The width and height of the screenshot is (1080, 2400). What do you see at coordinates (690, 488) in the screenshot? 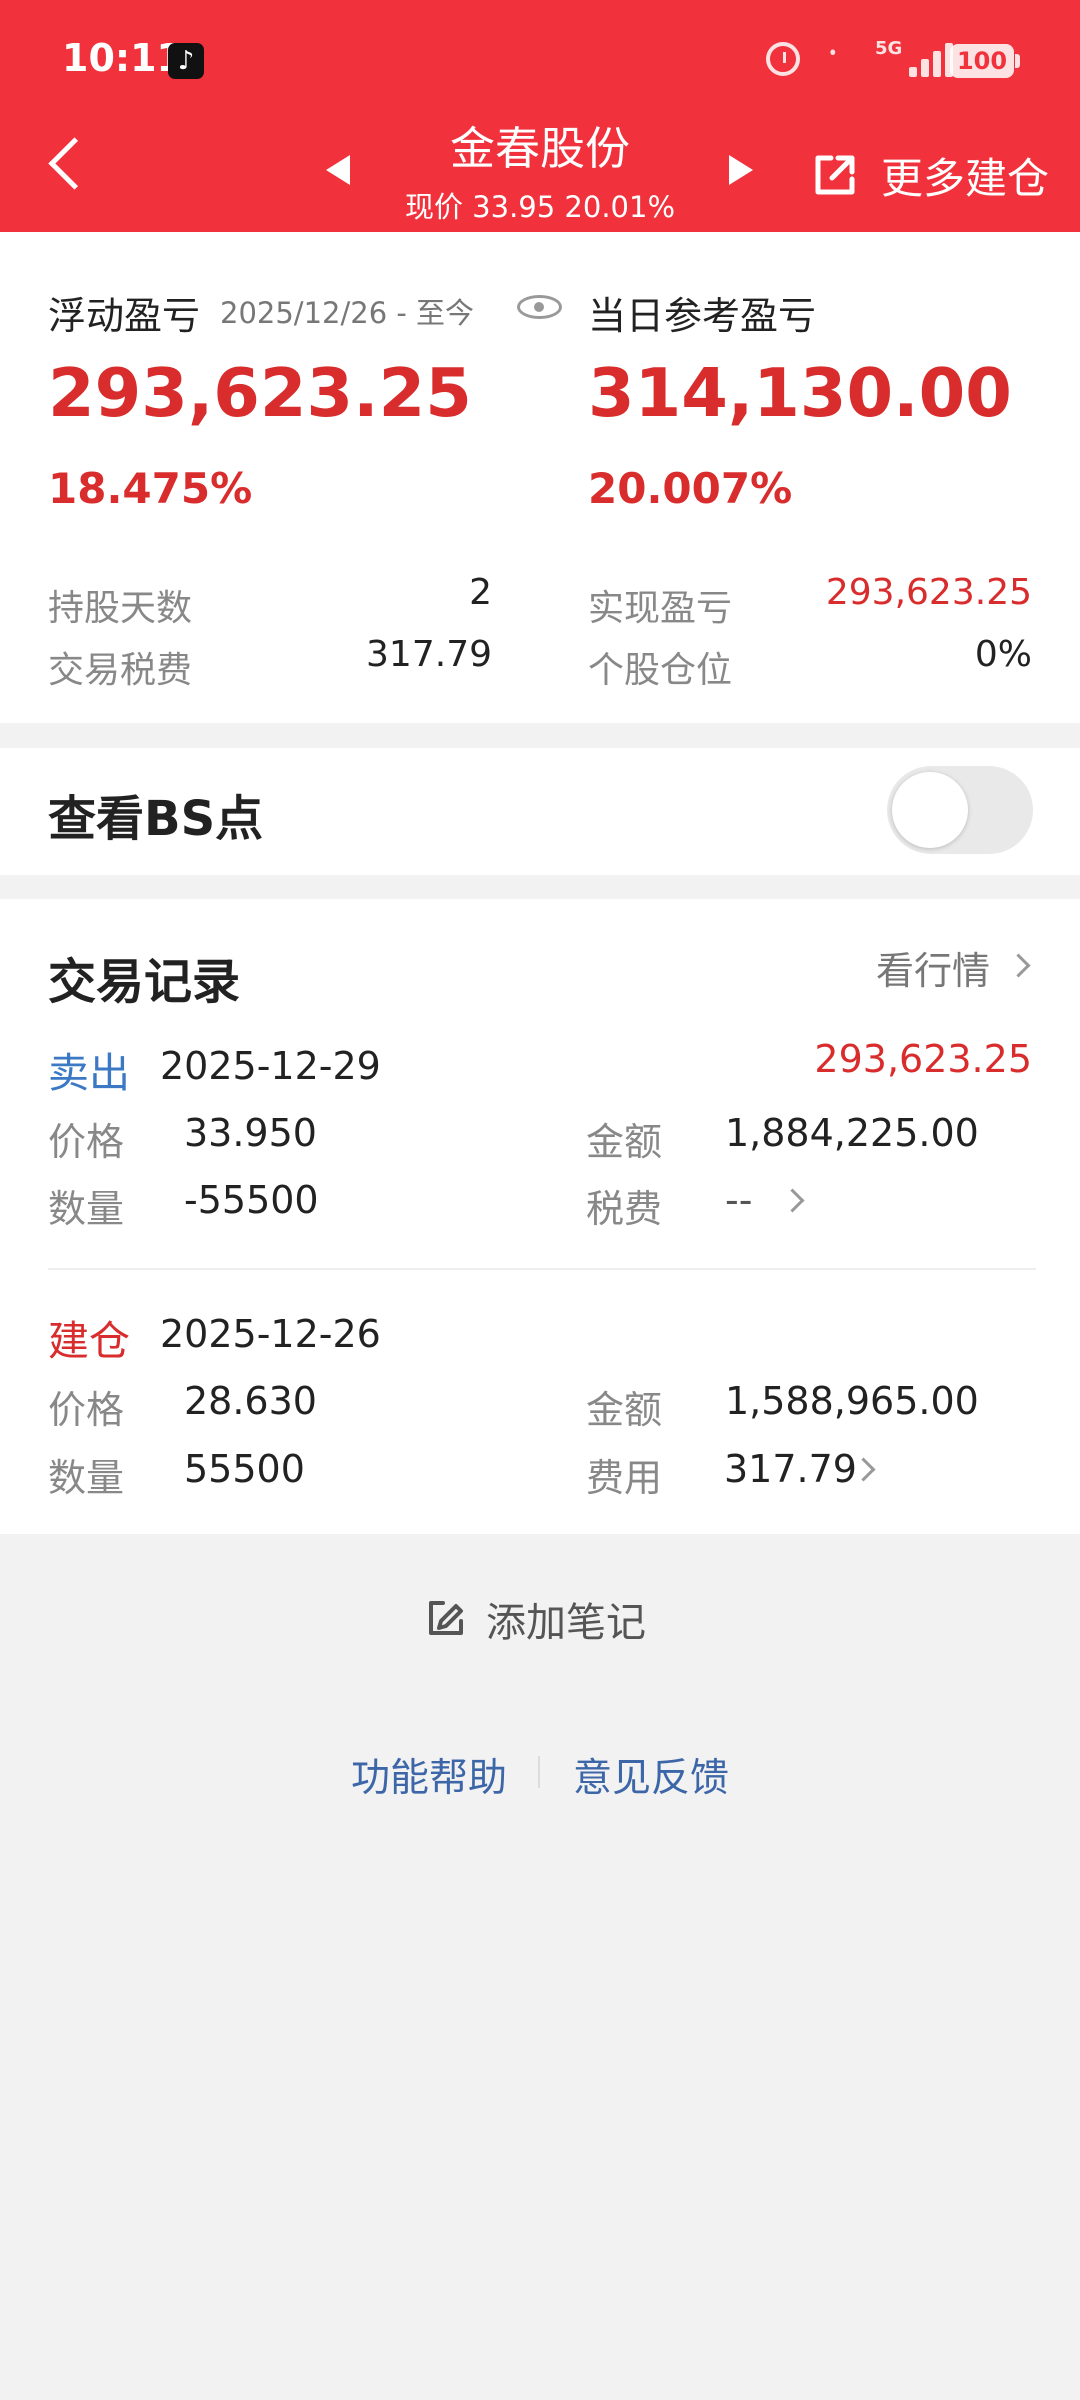
I see `daily-reference-percent: 20.007%` at bounding box center [690, 488].